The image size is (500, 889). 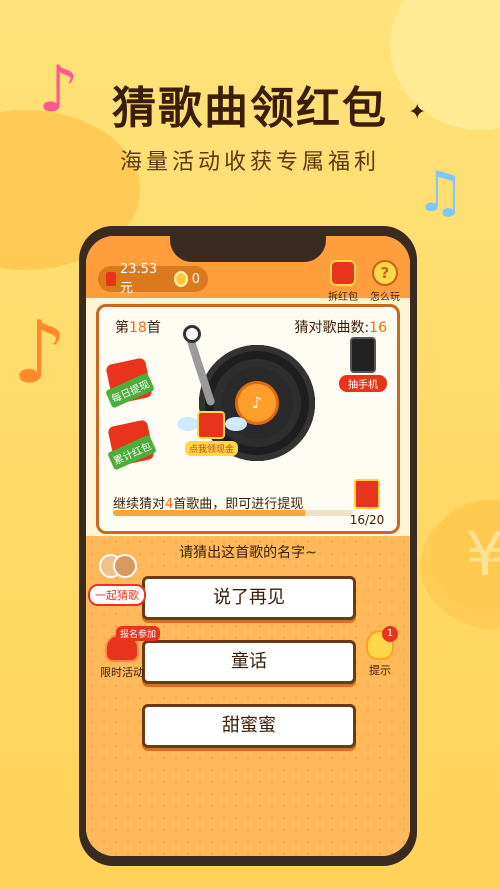 What do you see at coordinates (212, 448) in the screenshot?
I see `flying-packet-tag: 点我领现金` at bounding box center [212, 448].